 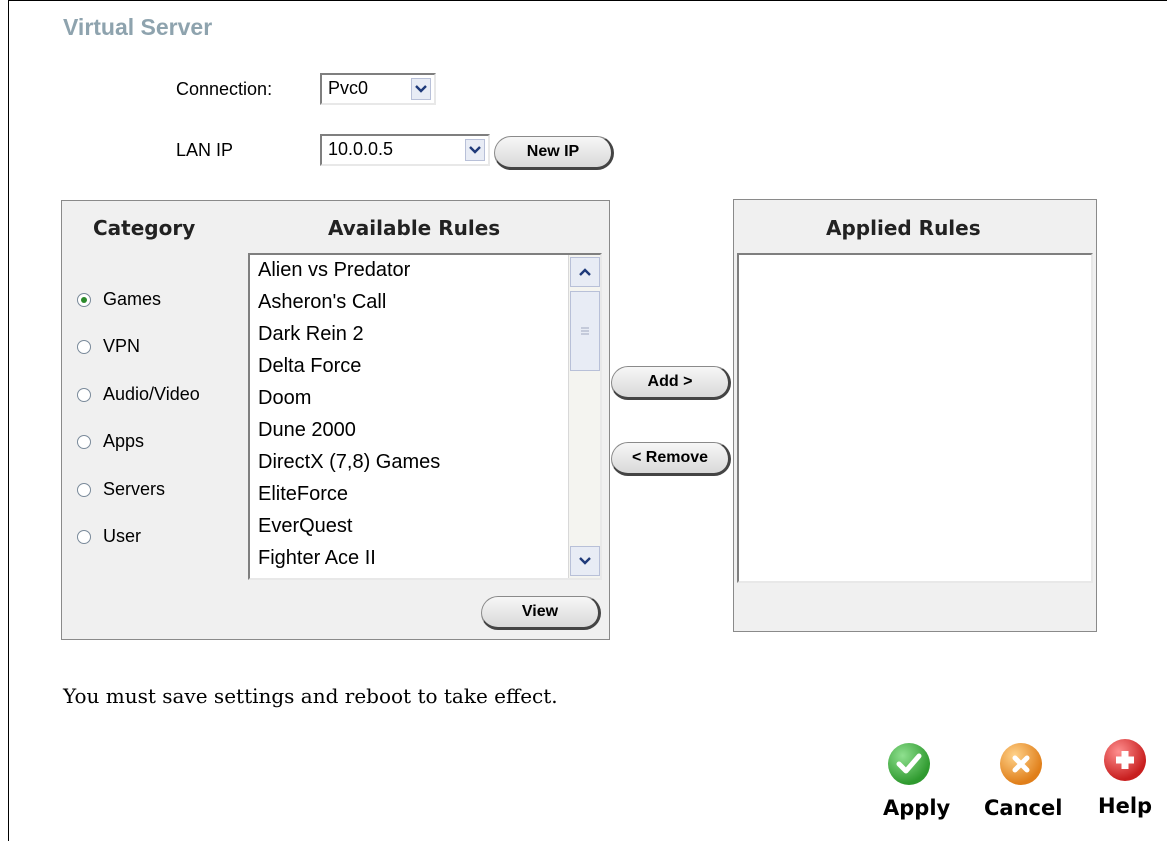 What do you see at coordinates (1023, 808) in the screenshot?
I see `cancel-label: Cancel` at bounding box center [1023, 808].